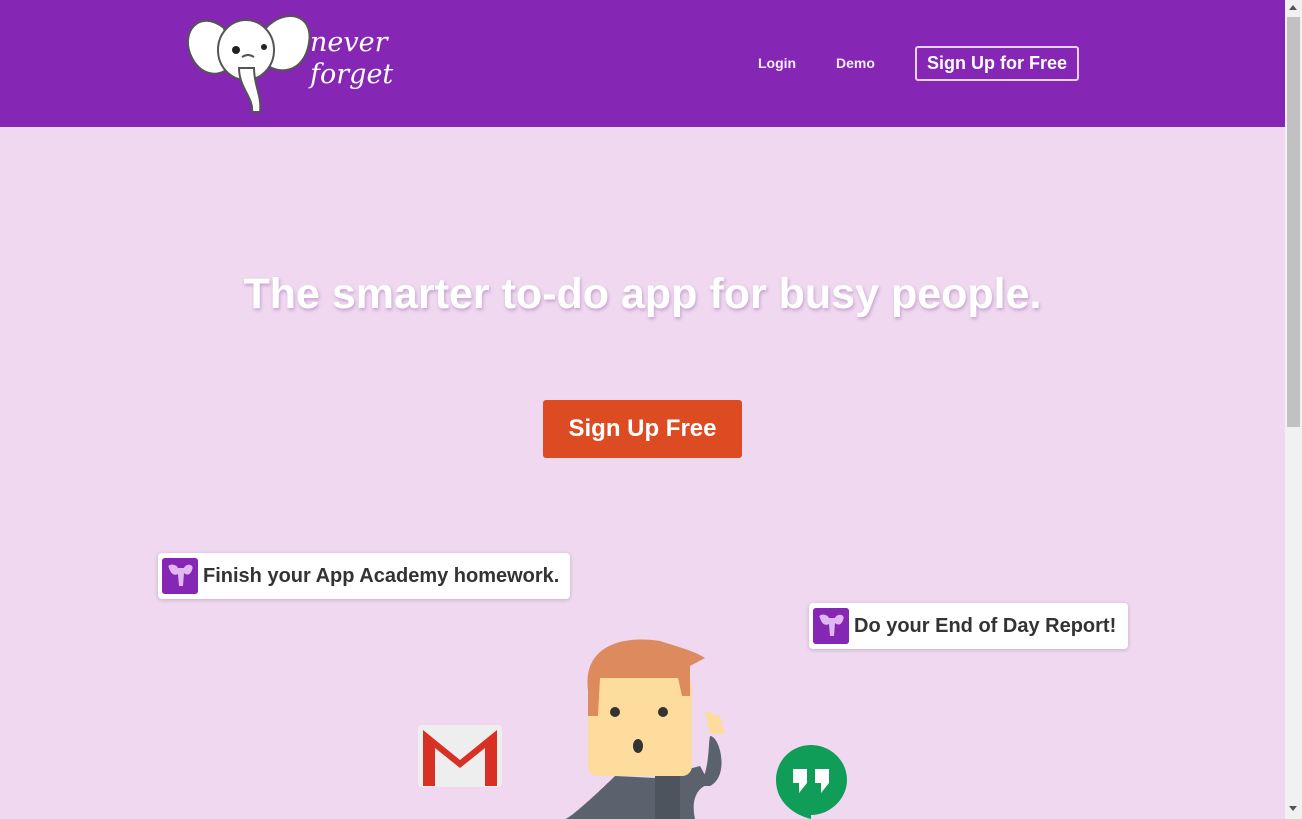 The height and width of the screenshot is (819, 1302). Describe the element at coordinates (1293, 222) in the screenshot. I see `scroll-thumb` at that location.